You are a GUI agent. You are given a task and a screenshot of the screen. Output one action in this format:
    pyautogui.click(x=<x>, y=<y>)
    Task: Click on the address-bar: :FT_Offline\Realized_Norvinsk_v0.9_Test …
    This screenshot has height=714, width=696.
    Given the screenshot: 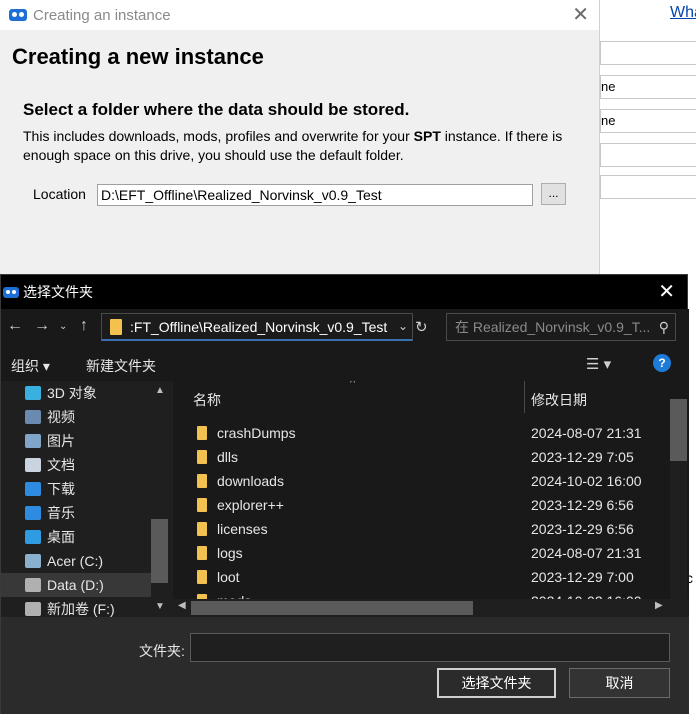 What is the action you would take?
    pyautogui.click(x=257, y=327)
    